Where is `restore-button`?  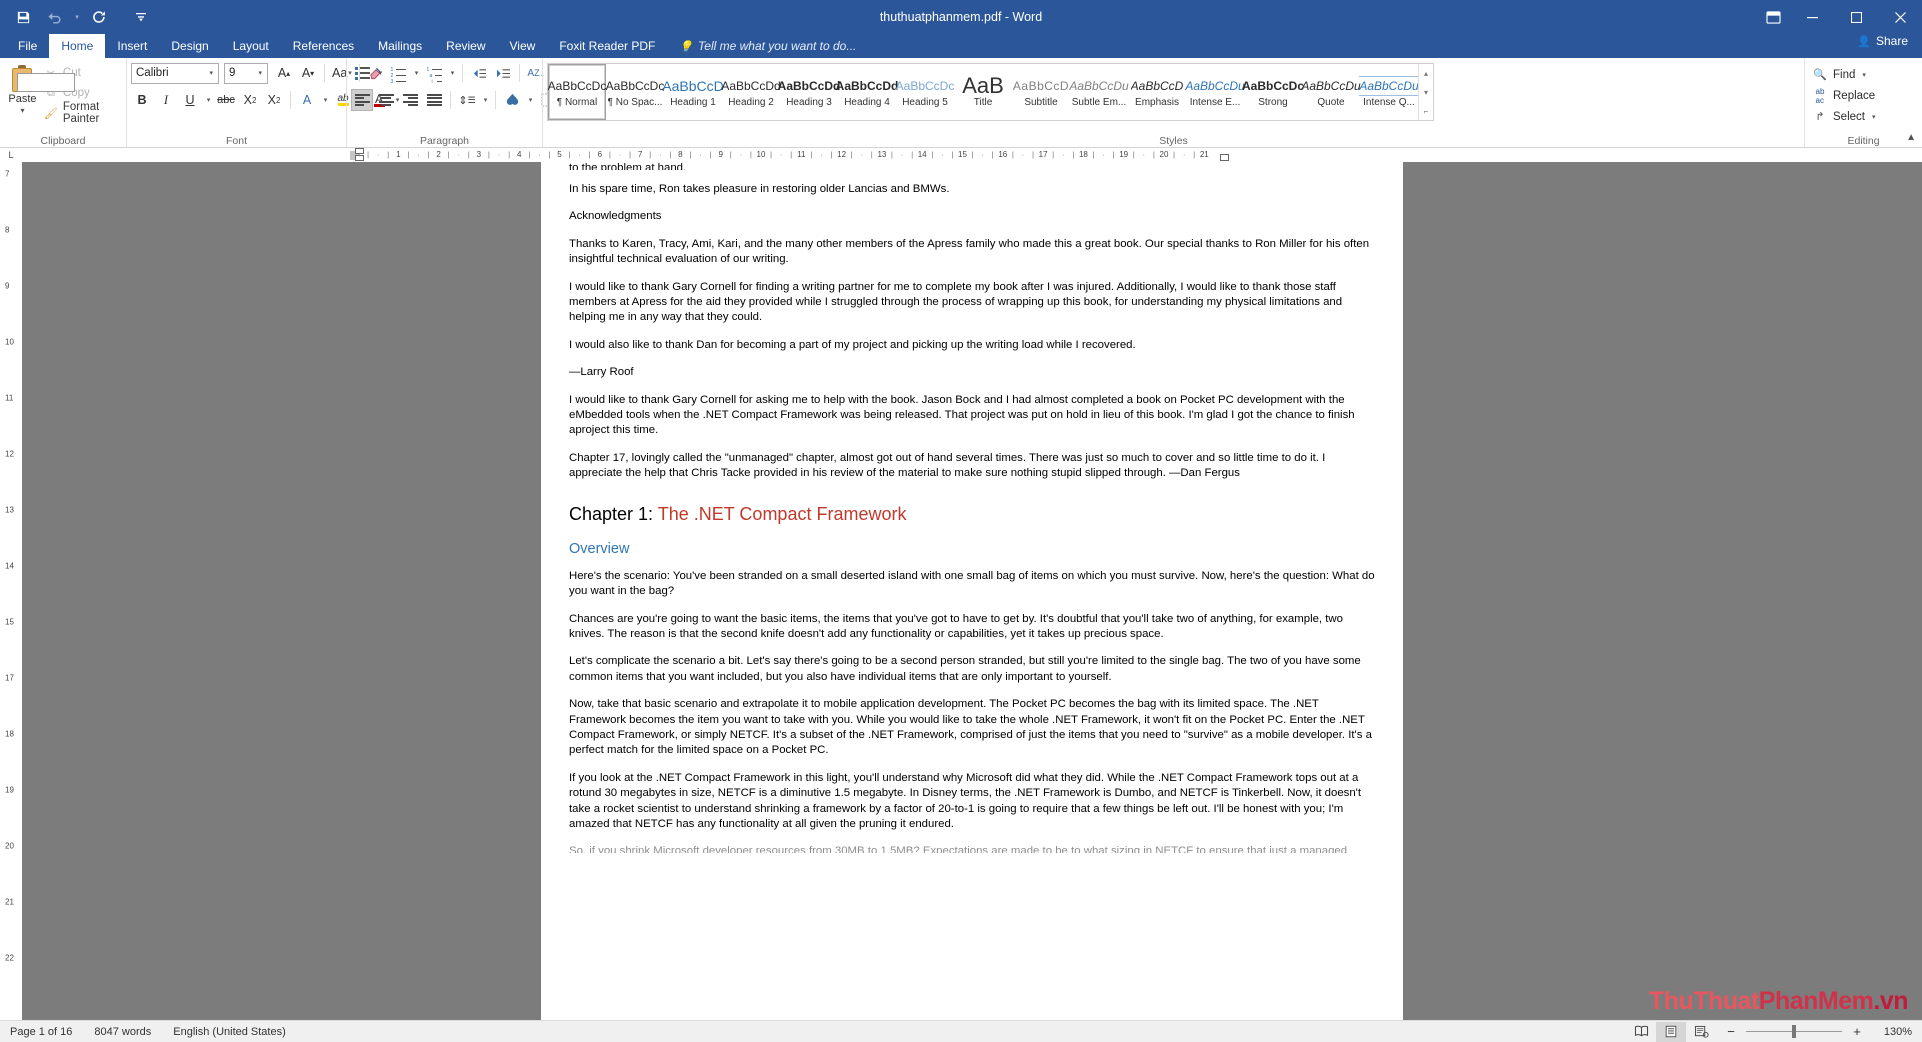
restore-button is located at coordinates (1856, 17).